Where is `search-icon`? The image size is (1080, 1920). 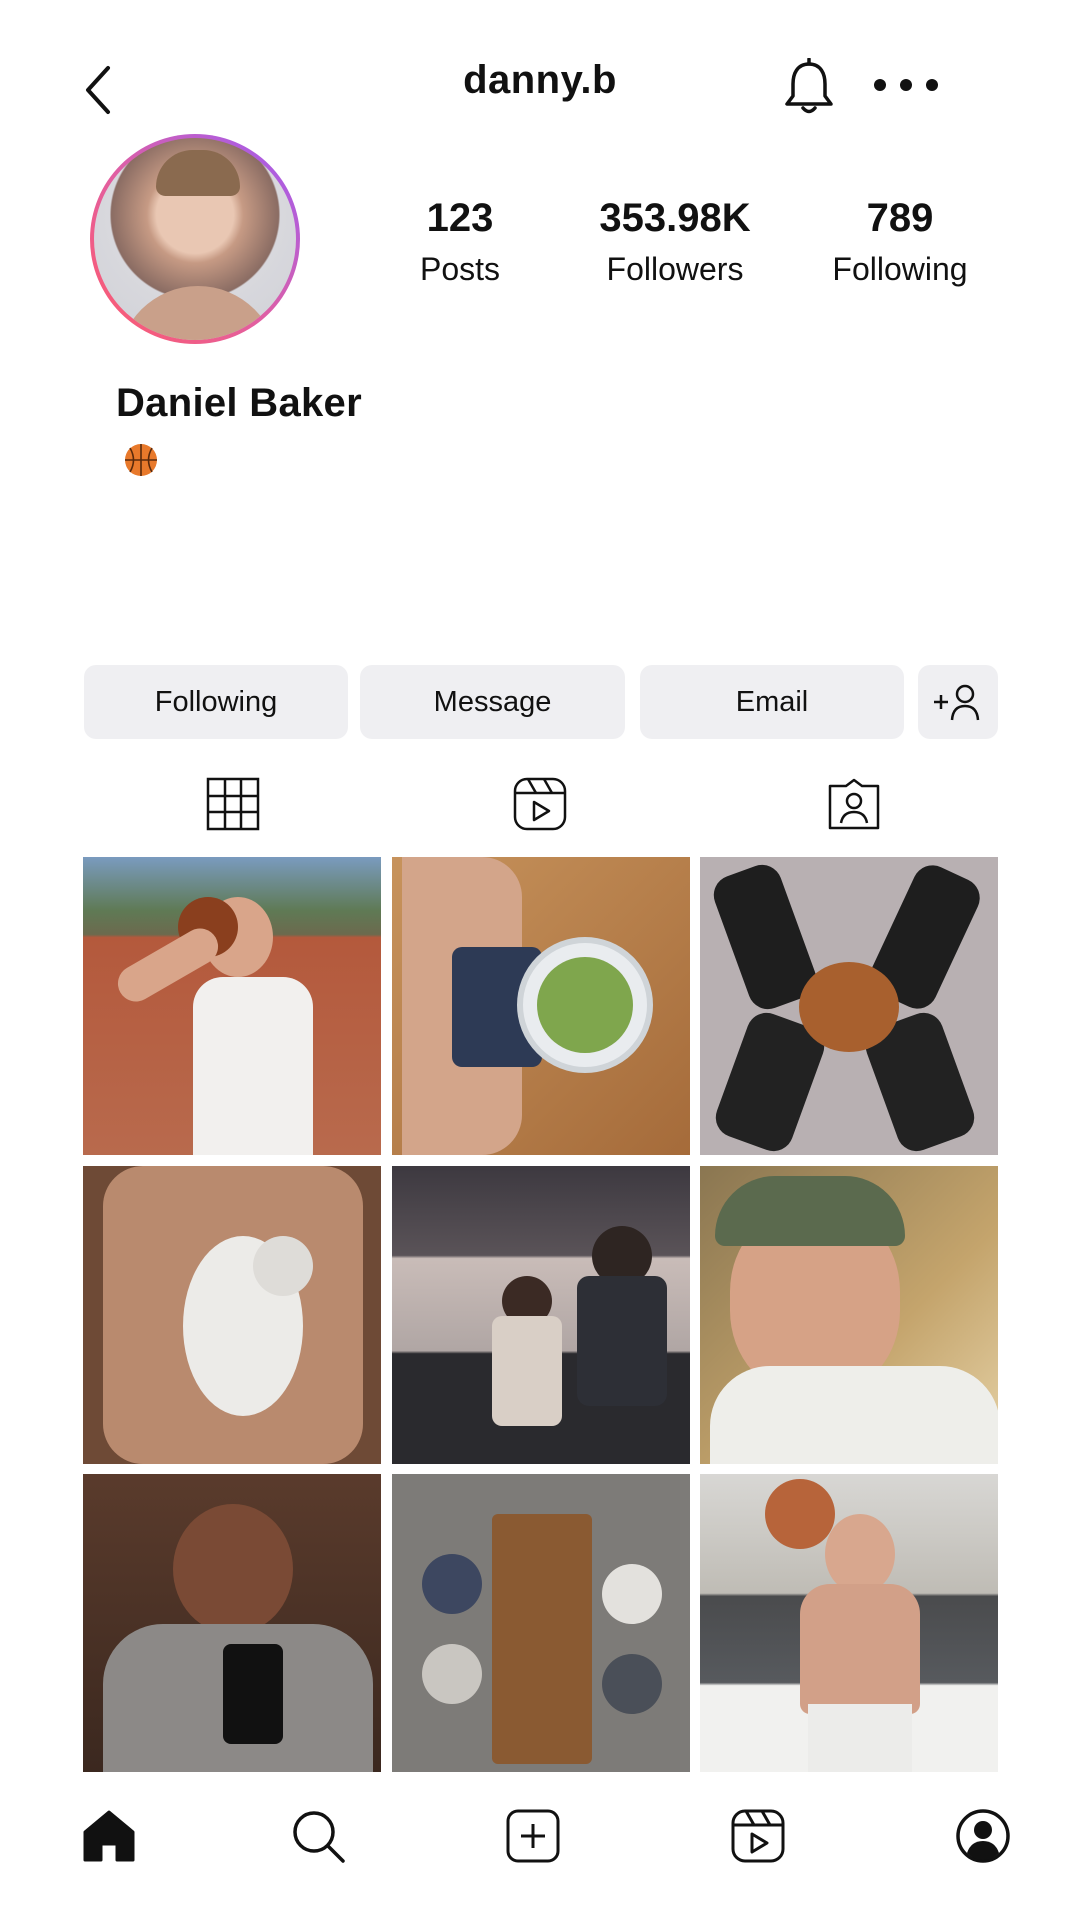
search-icon is located at coordinates (319, 1837).